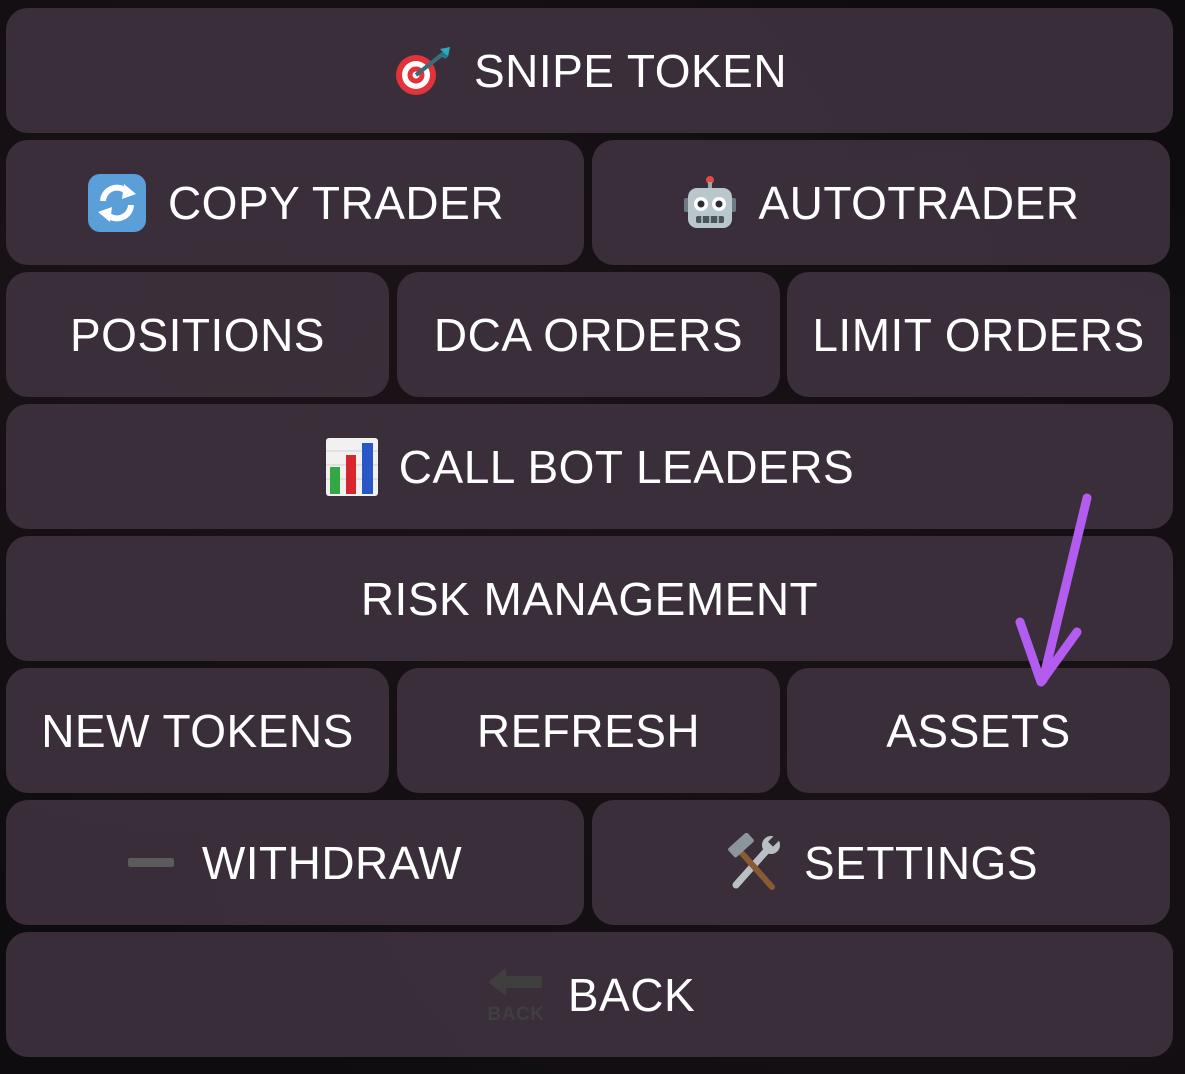 The width and height of the screenshot is (1185, 1074). I want to click on new-tokens-button: NEW TOKENS, so click(197, 730).